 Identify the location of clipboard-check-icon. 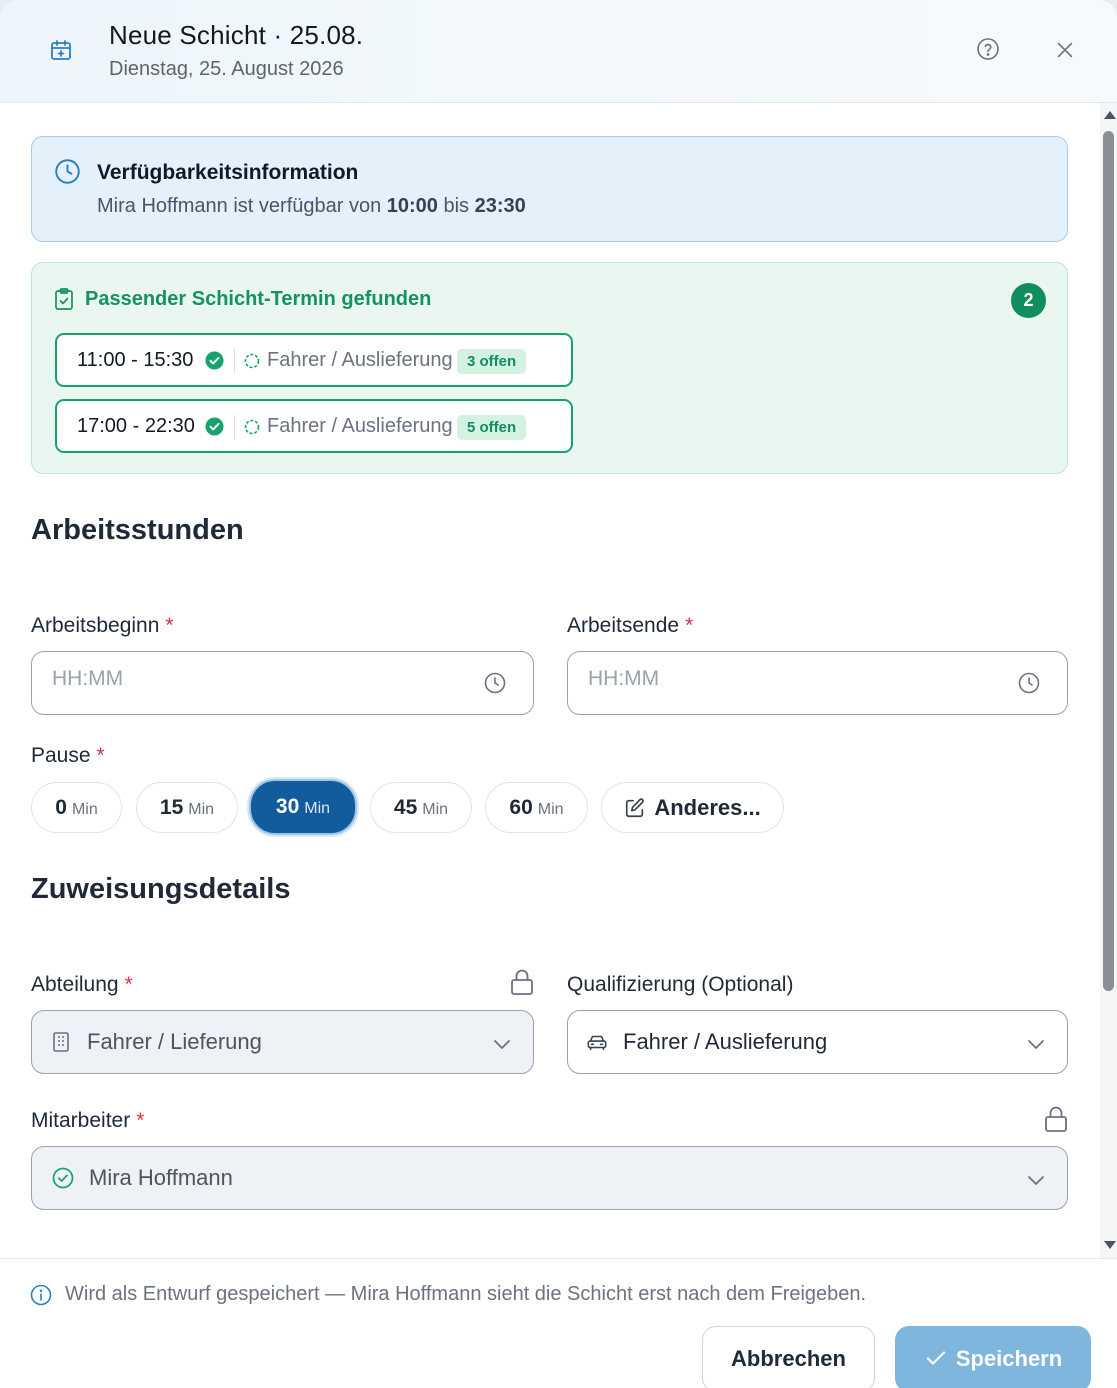
(64, 299).